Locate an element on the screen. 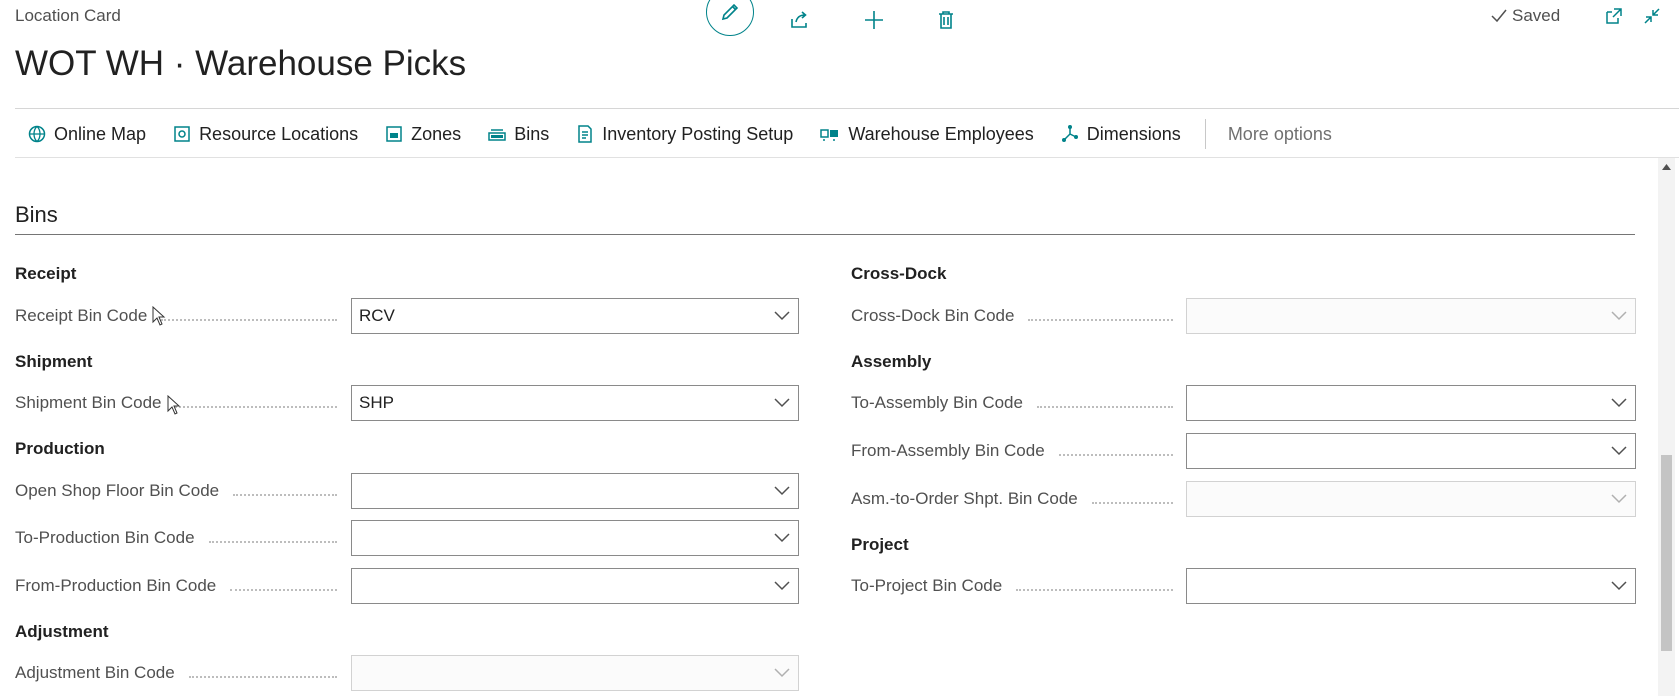 This screenshot has width=1679, height=696. select-value: RCV is located at coordinates (377, 315).